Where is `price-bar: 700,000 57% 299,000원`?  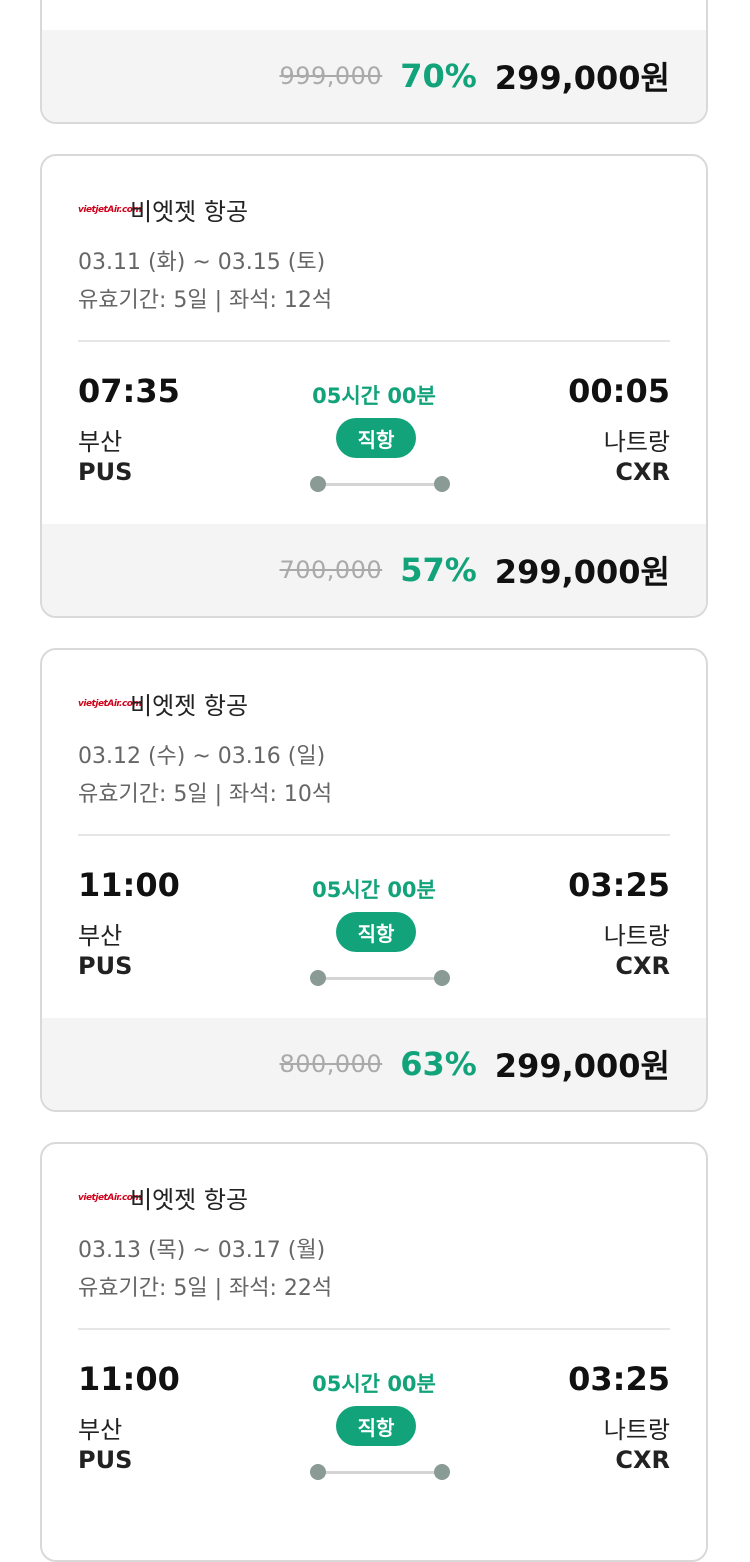 price-bar: 700,000 57% 299,000원 is located at coordinates (374, 570).